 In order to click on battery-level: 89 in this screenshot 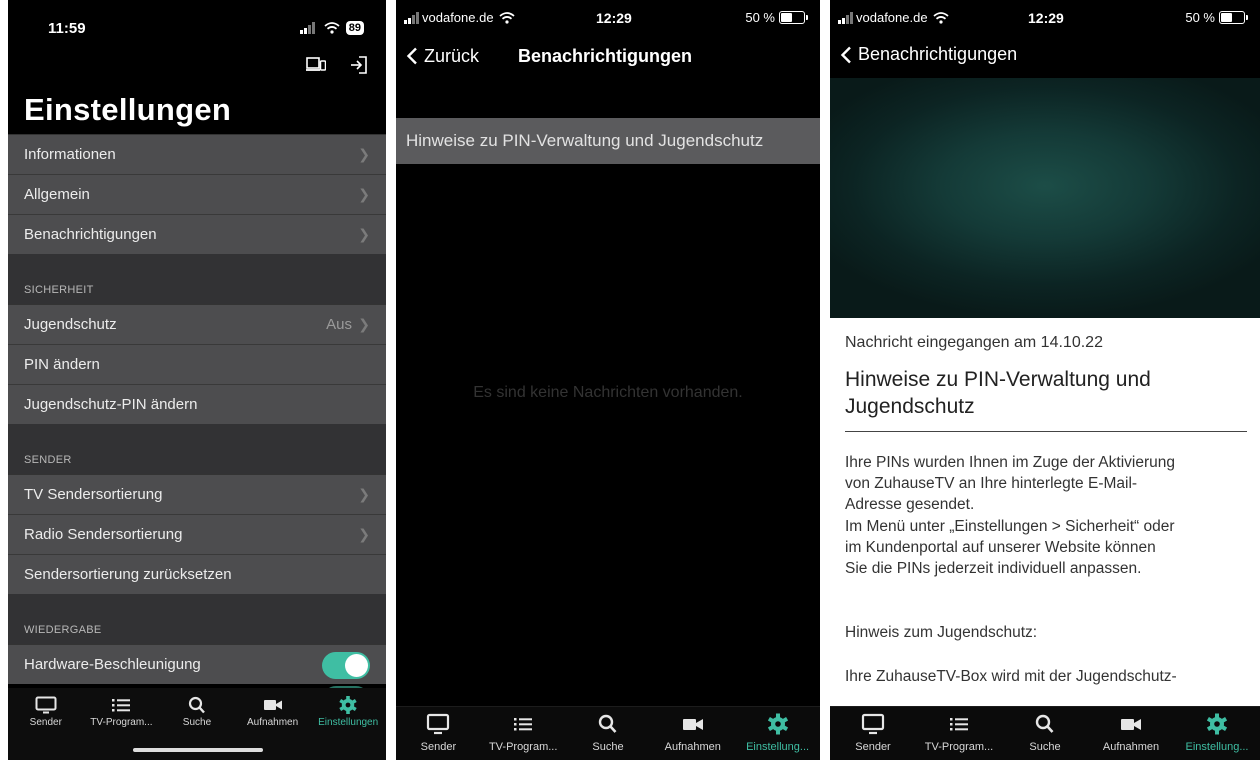, I will do `click(354, 28)`.